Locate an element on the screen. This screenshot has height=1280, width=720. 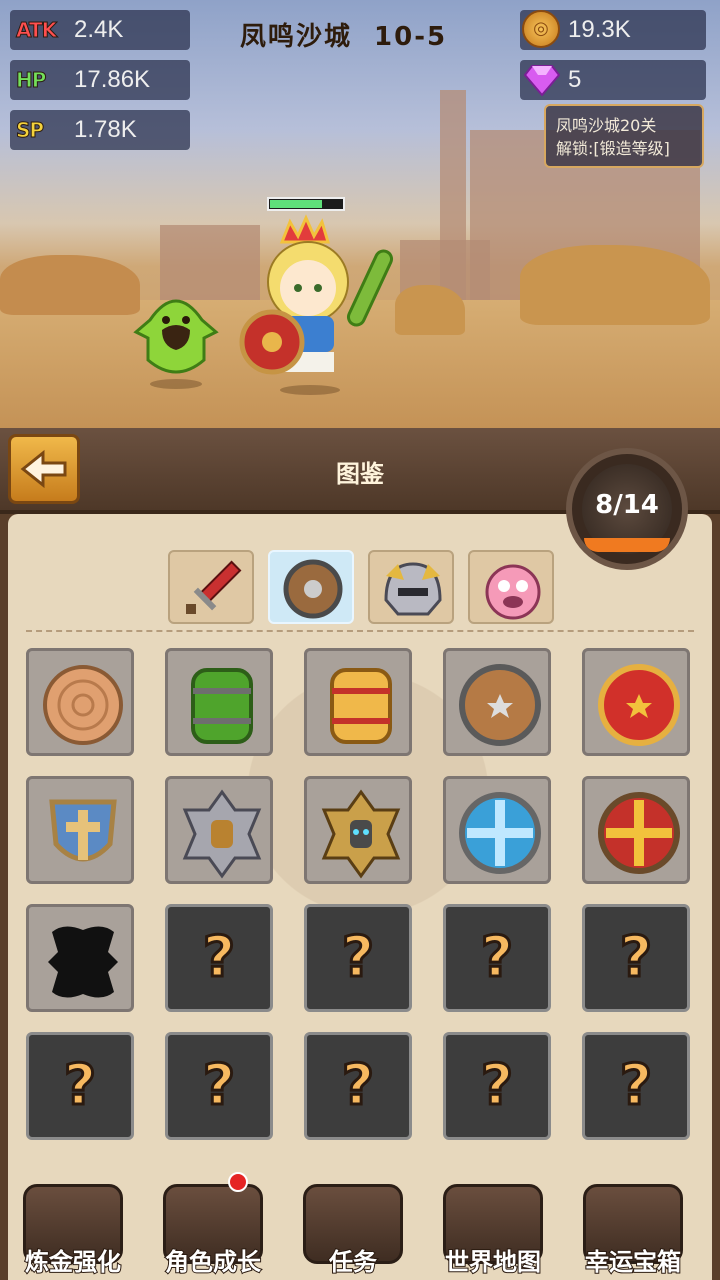
cactus-enemy is located at coordinates (176, 344).